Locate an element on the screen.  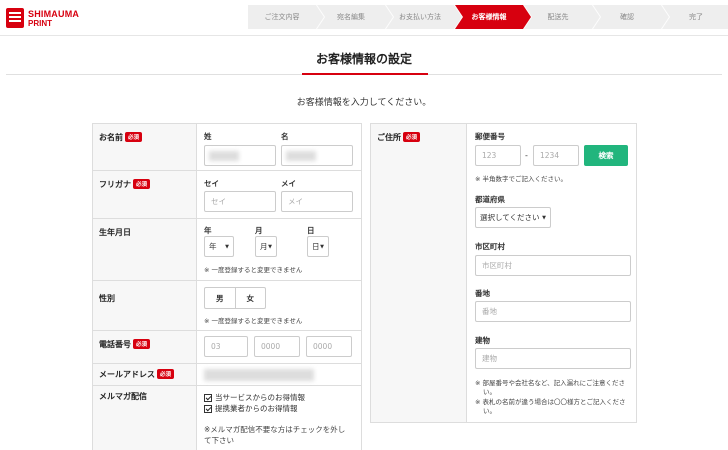
newsletter-option-service: 当サービスからのお得情報 is located at coordinates (254, 397).